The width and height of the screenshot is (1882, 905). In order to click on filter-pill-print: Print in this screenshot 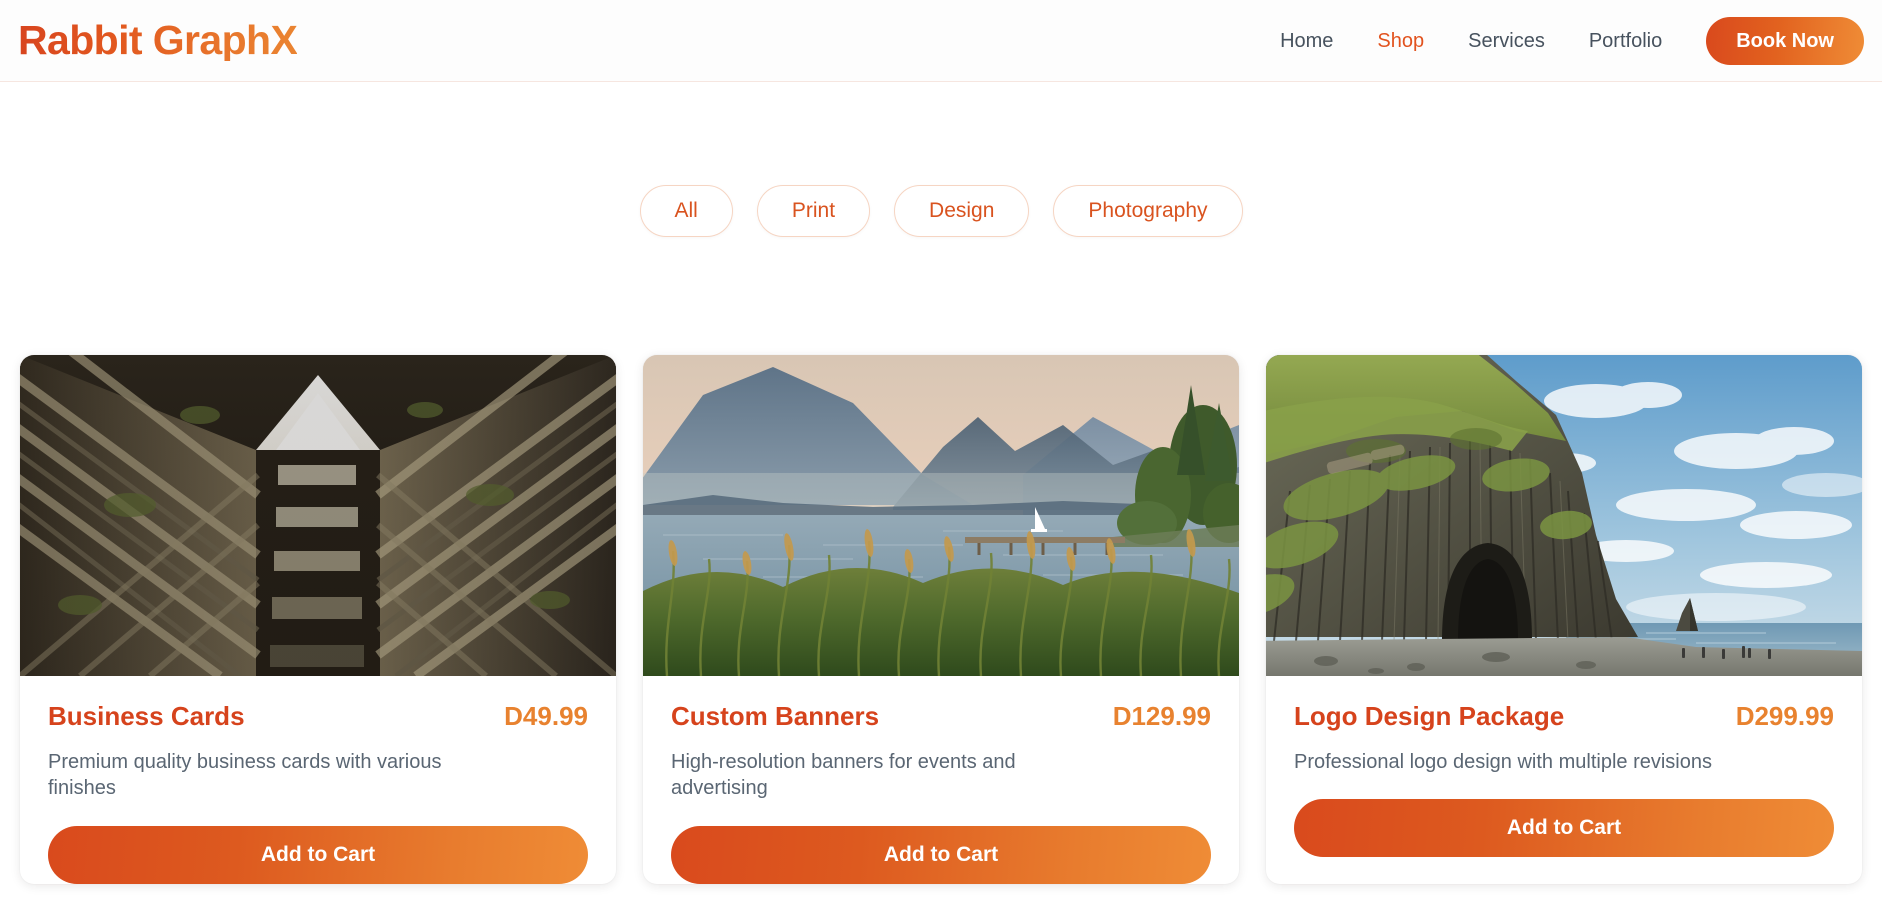, I will do `click(813, 211)`.